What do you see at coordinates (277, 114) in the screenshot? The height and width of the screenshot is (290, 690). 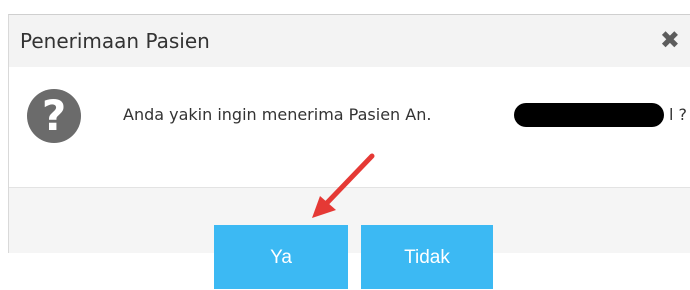 I see `confirmation-message: Anda yakin ingin menerima Pasien An.` at bounding box center [277, 114].